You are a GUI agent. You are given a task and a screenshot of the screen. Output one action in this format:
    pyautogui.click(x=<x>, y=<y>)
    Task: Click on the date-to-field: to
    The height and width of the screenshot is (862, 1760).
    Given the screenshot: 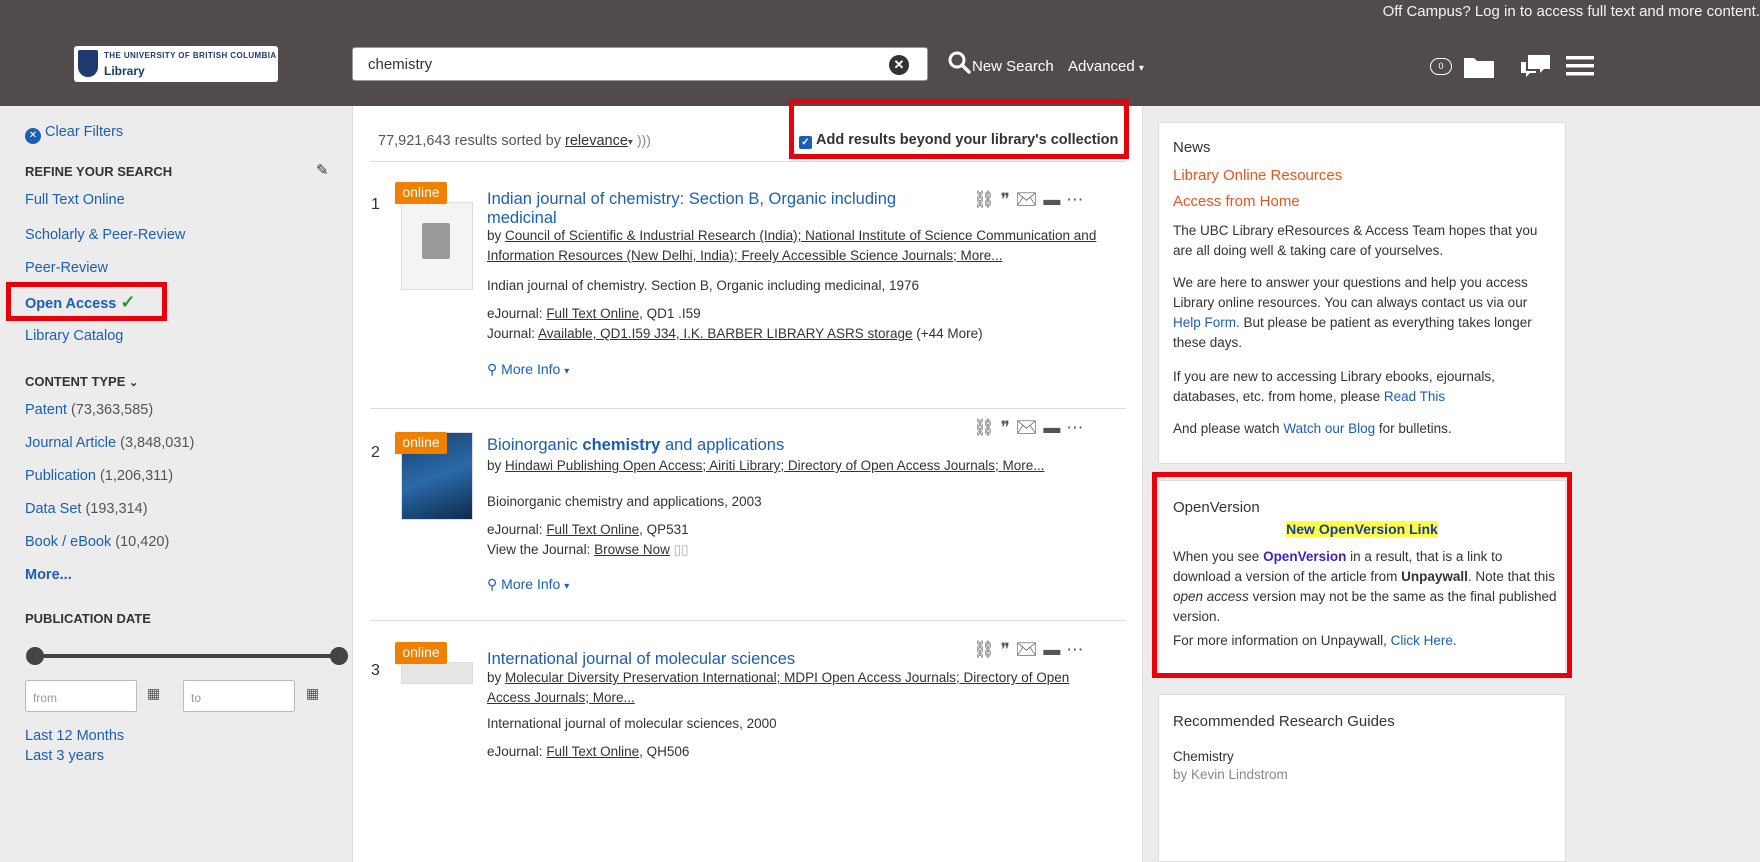 What is the action you would take?
    pyautogui.click(x=239, y=696)
    